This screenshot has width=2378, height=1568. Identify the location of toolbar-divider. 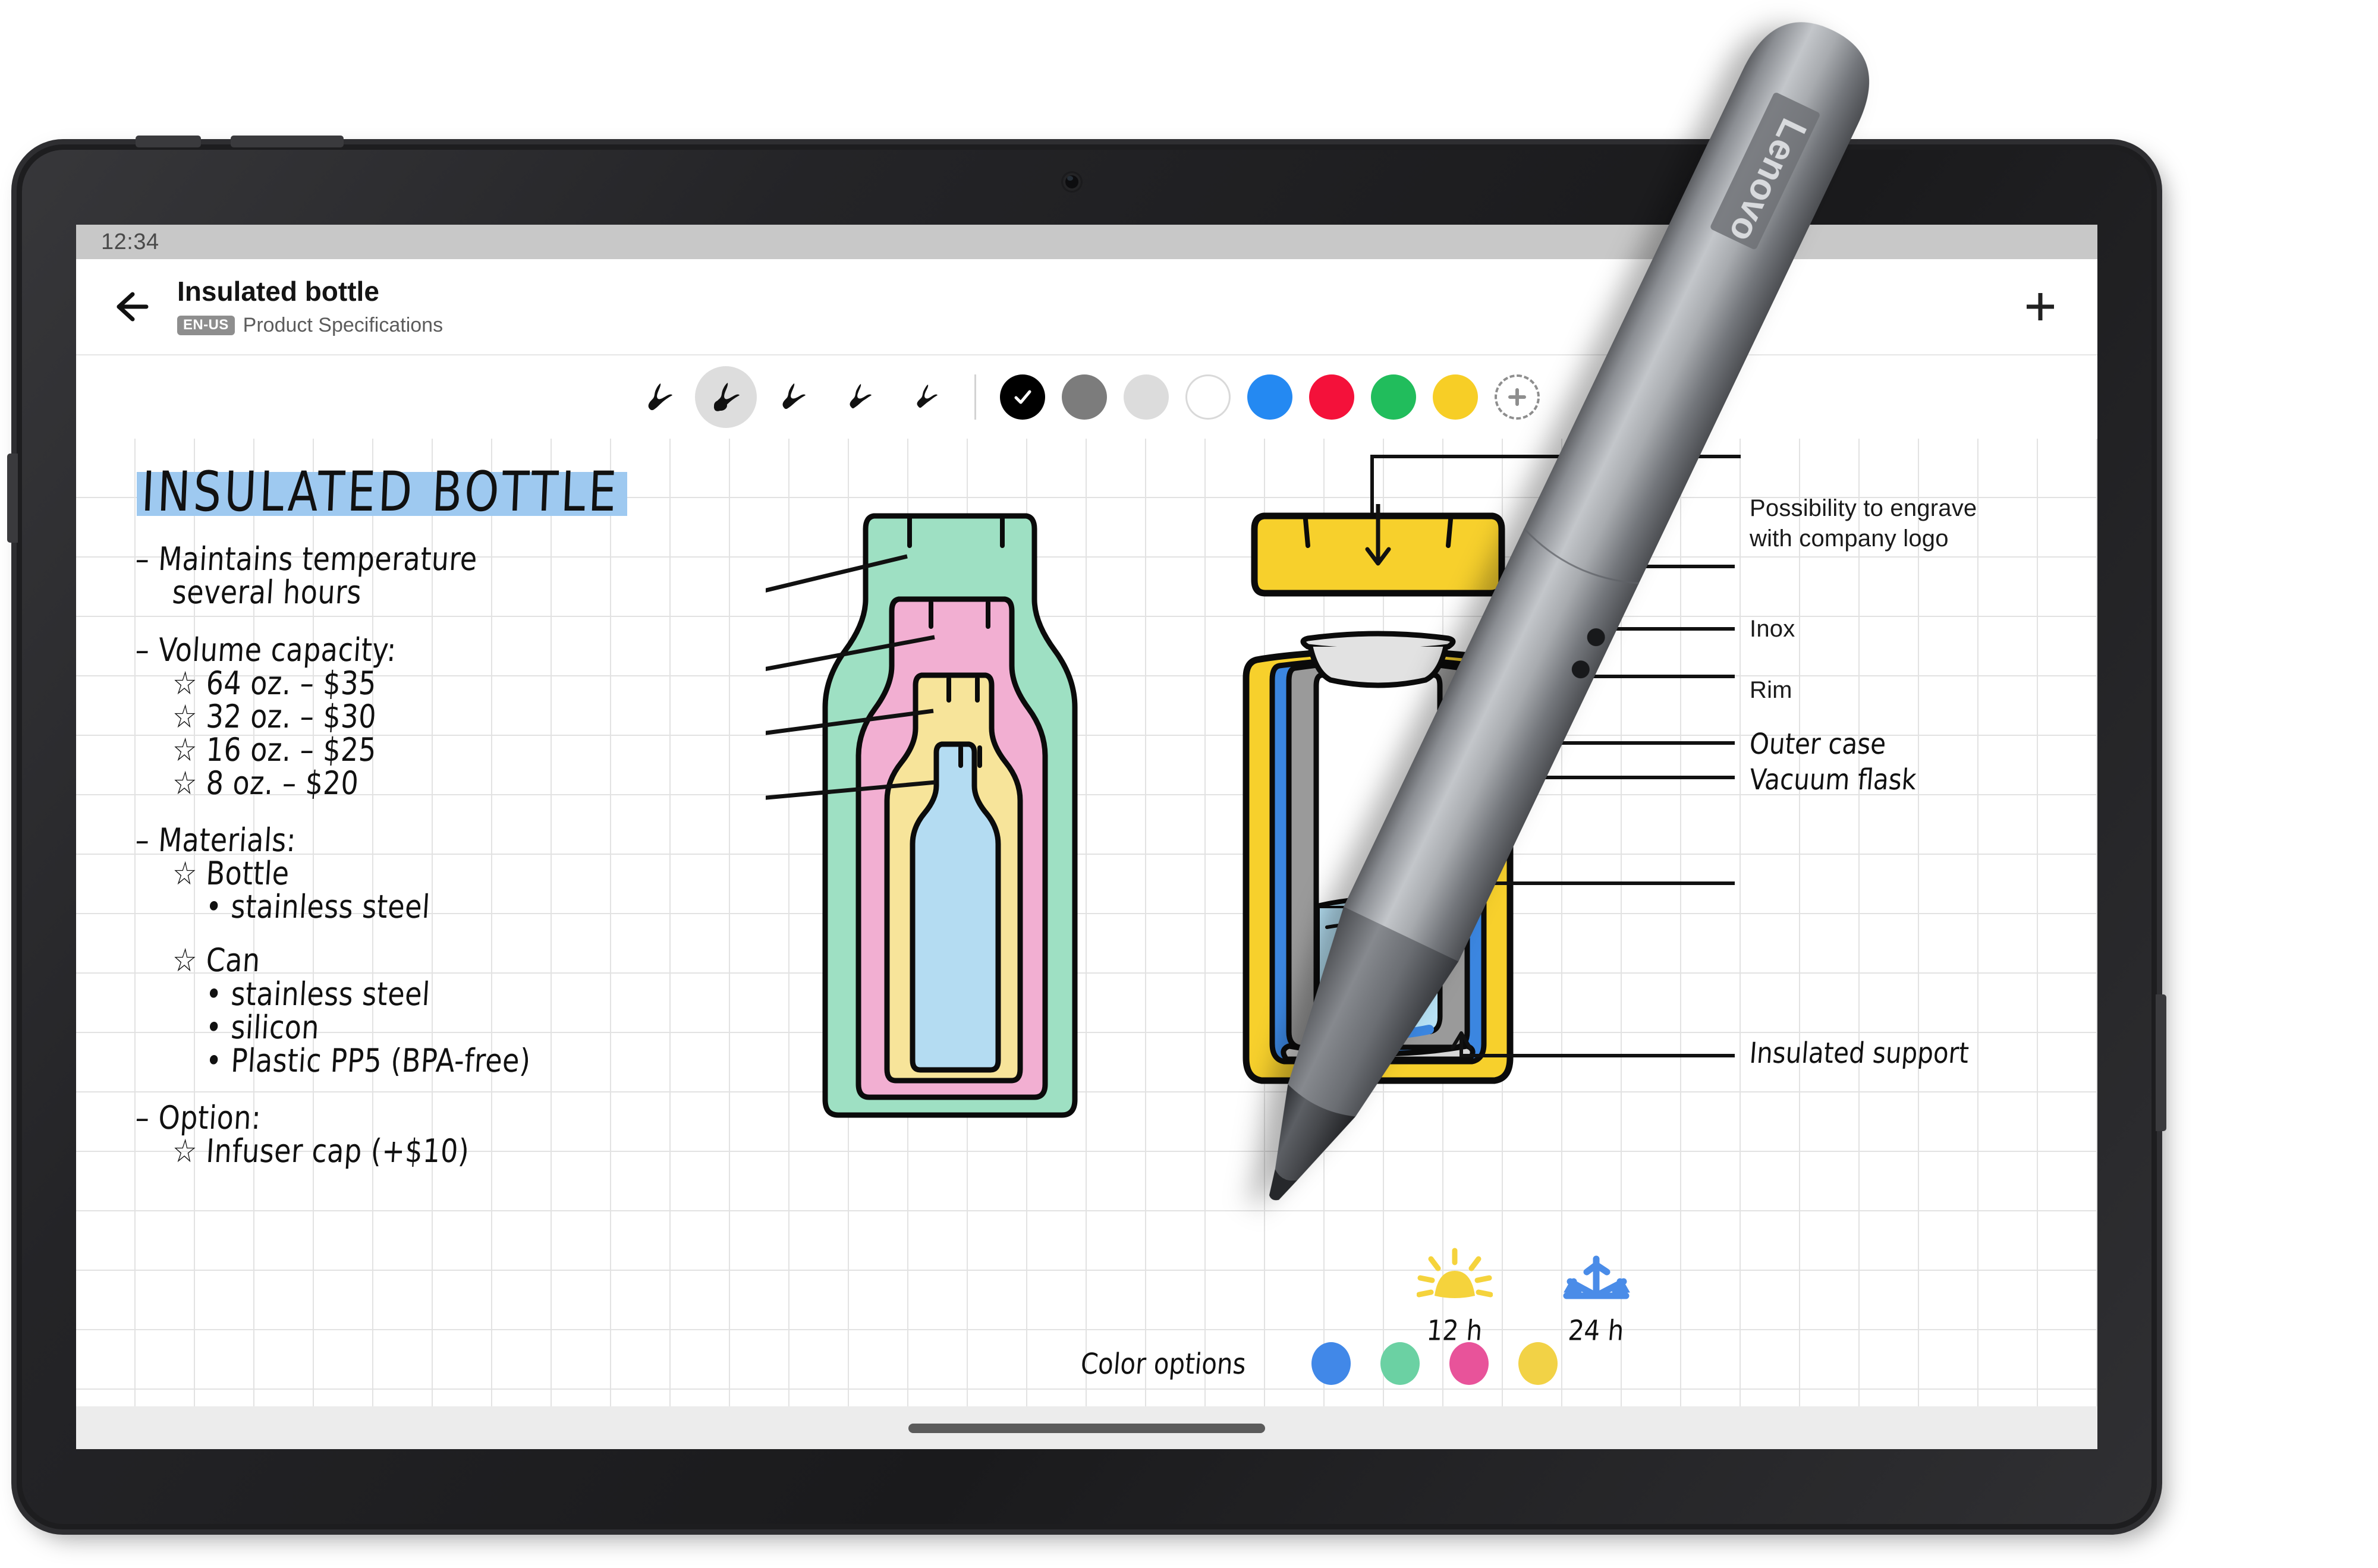
(975, 397).